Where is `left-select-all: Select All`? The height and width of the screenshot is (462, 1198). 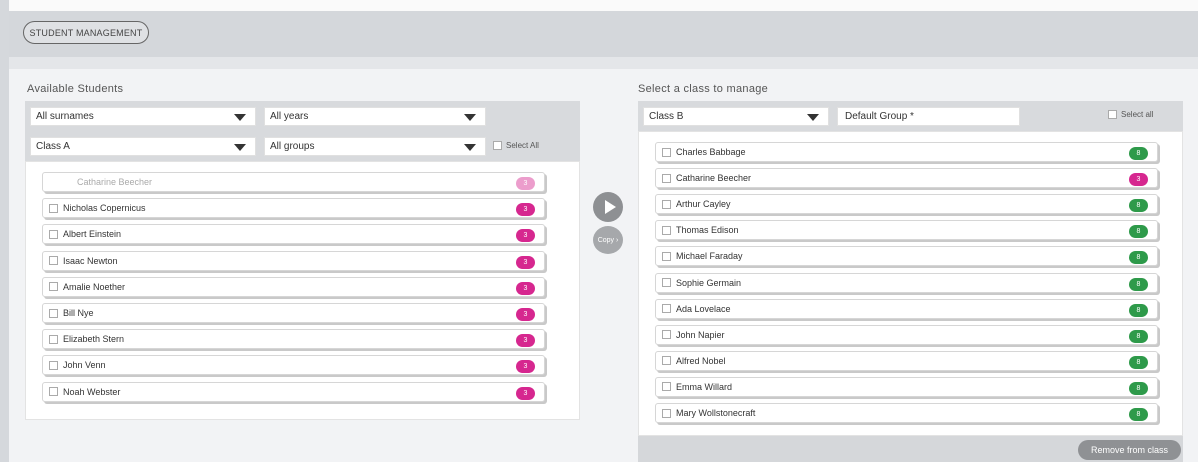 left-select-all: Select All is located at coordinates (516, 145).